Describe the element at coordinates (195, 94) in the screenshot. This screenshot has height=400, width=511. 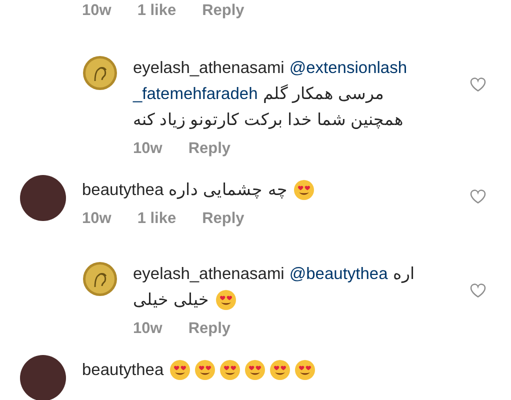
I see `mention-link: _fatemehfaradeh` at that location.